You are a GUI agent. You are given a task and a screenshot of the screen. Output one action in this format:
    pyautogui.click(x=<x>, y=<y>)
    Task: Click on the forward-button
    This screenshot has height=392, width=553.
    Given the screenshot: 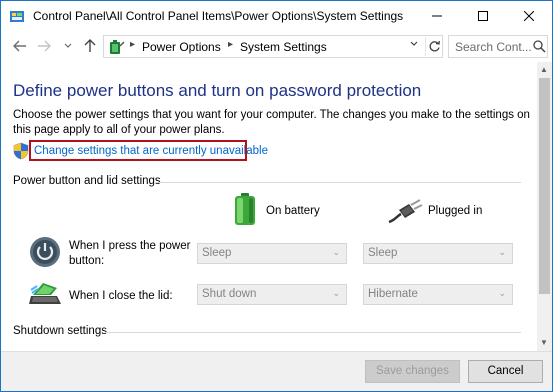 What is the action you would take?
    pyautogui.click(x=44, y=46)
    